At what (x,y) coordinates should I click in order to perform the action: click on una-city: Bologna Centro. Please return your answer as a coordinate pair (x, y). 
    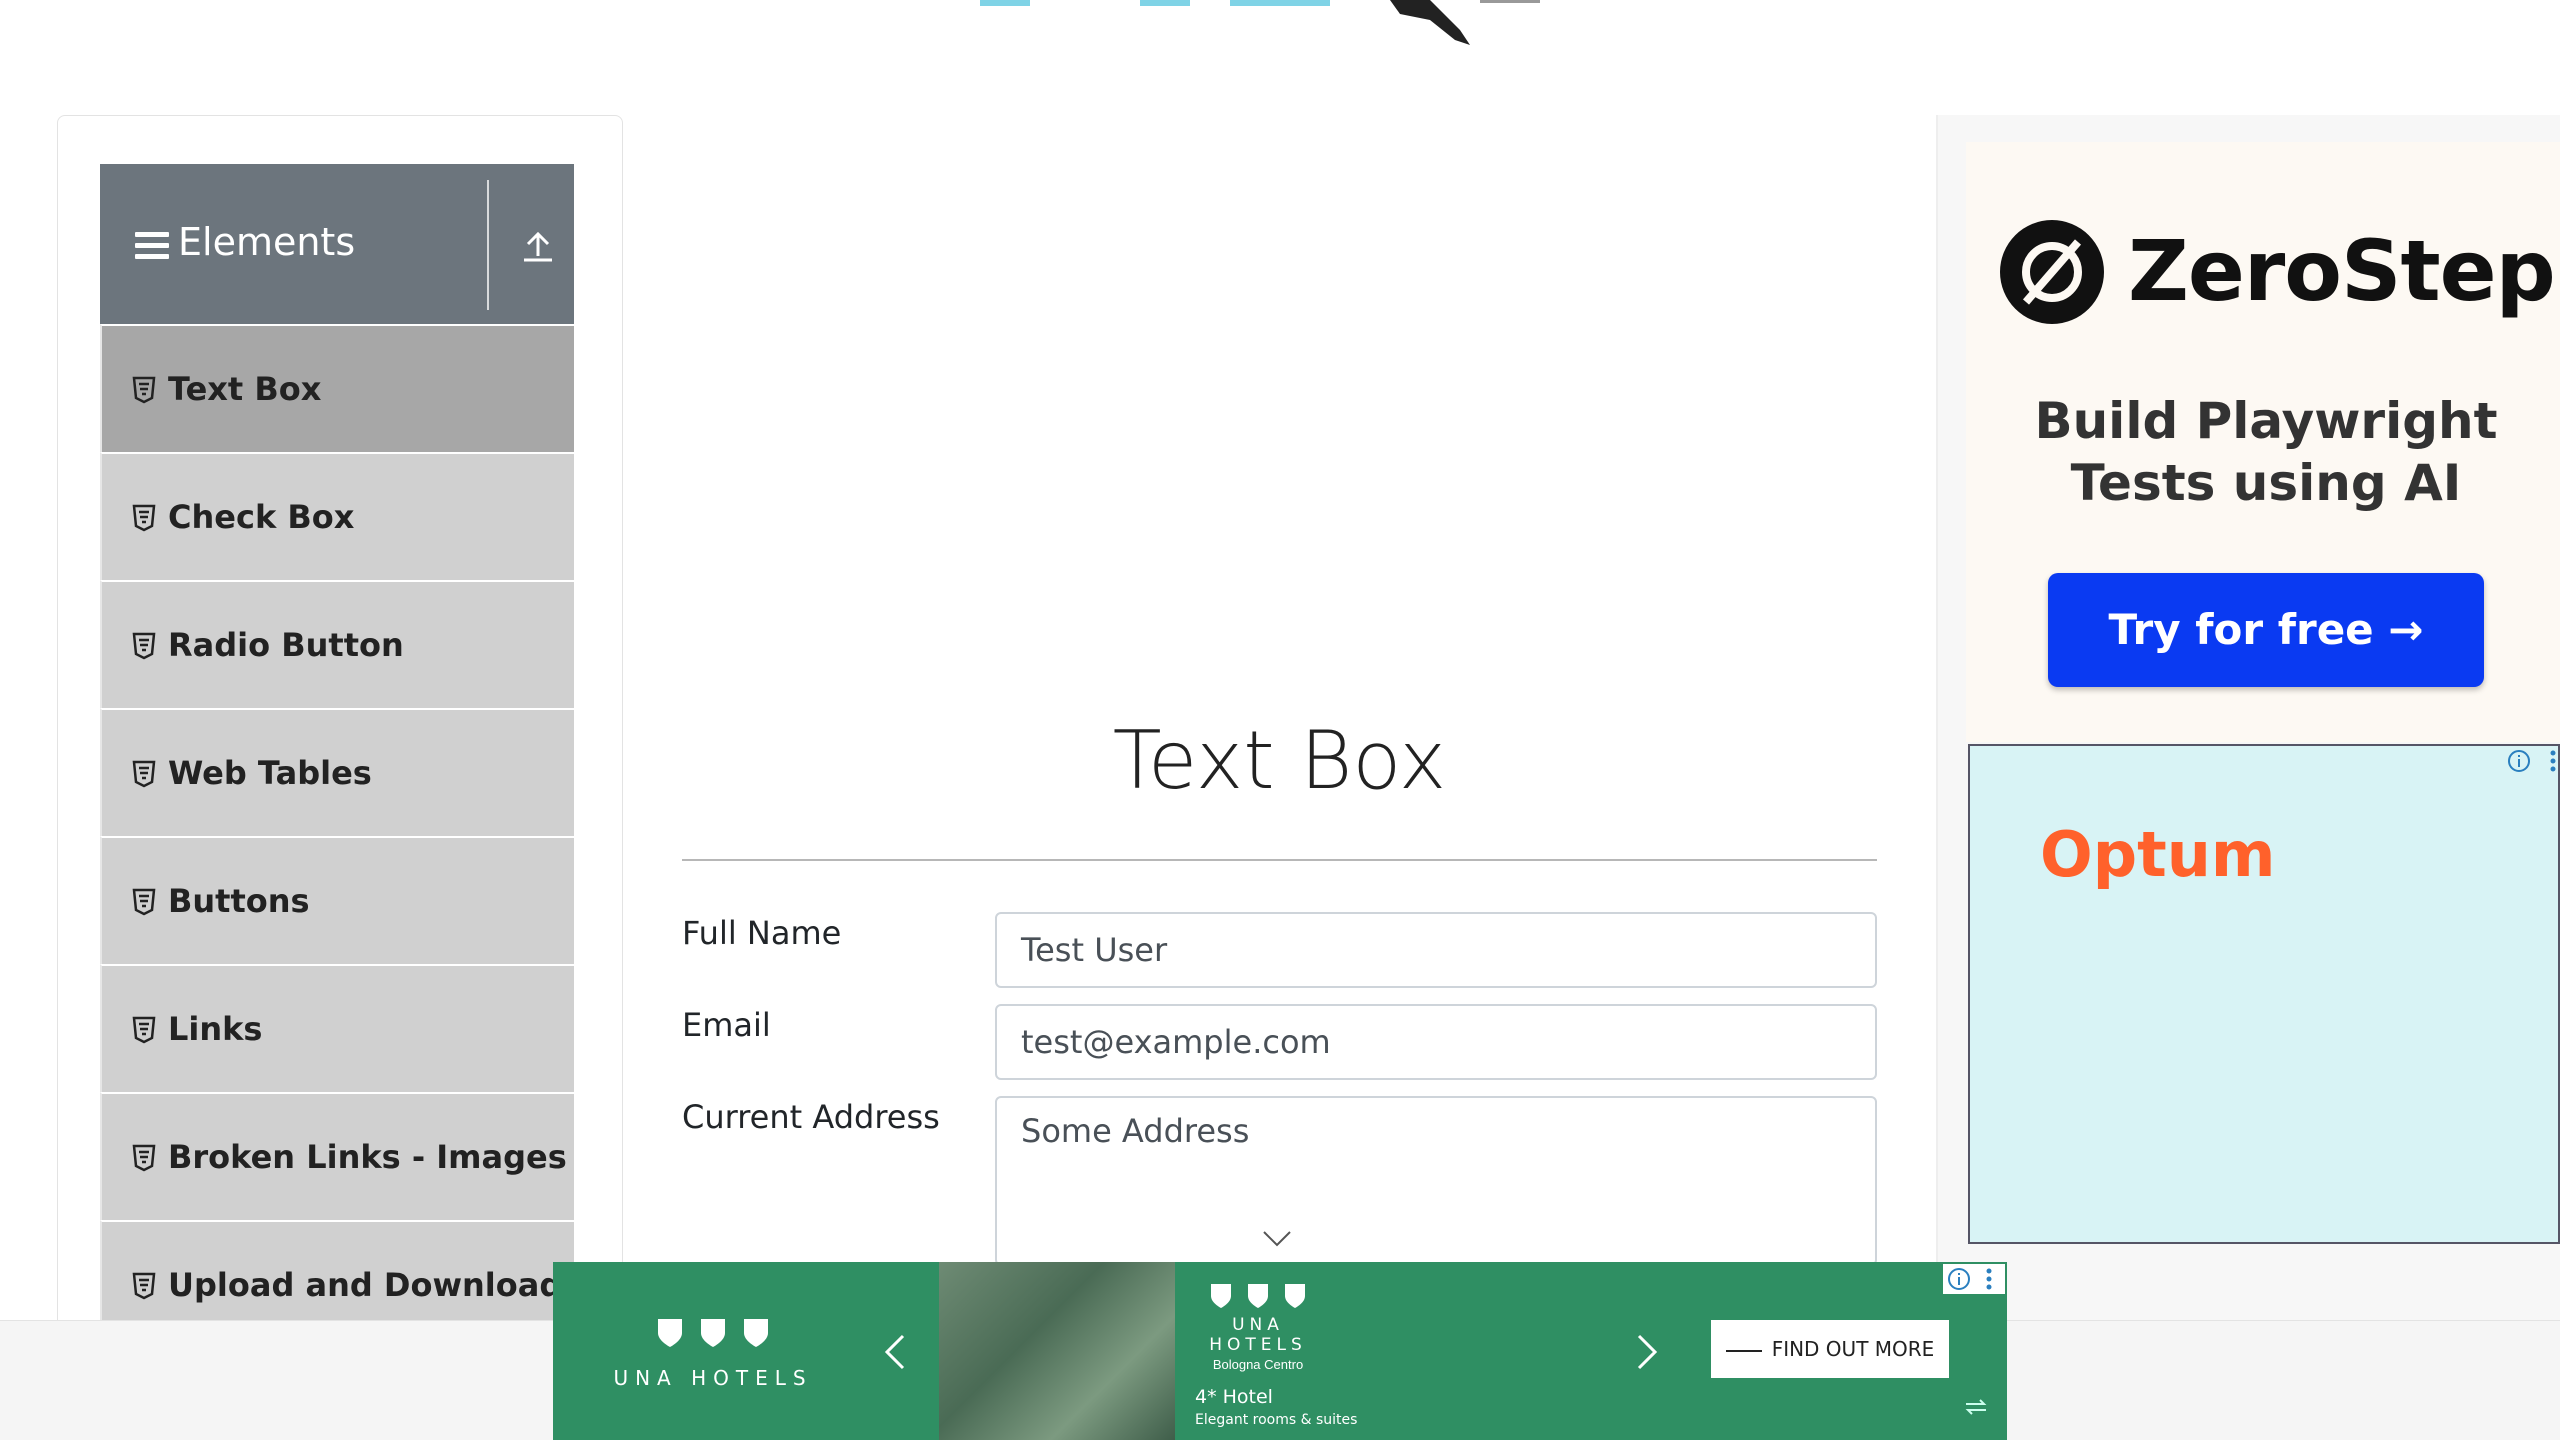
    Looking at the image, I should click on (1258, 1364).